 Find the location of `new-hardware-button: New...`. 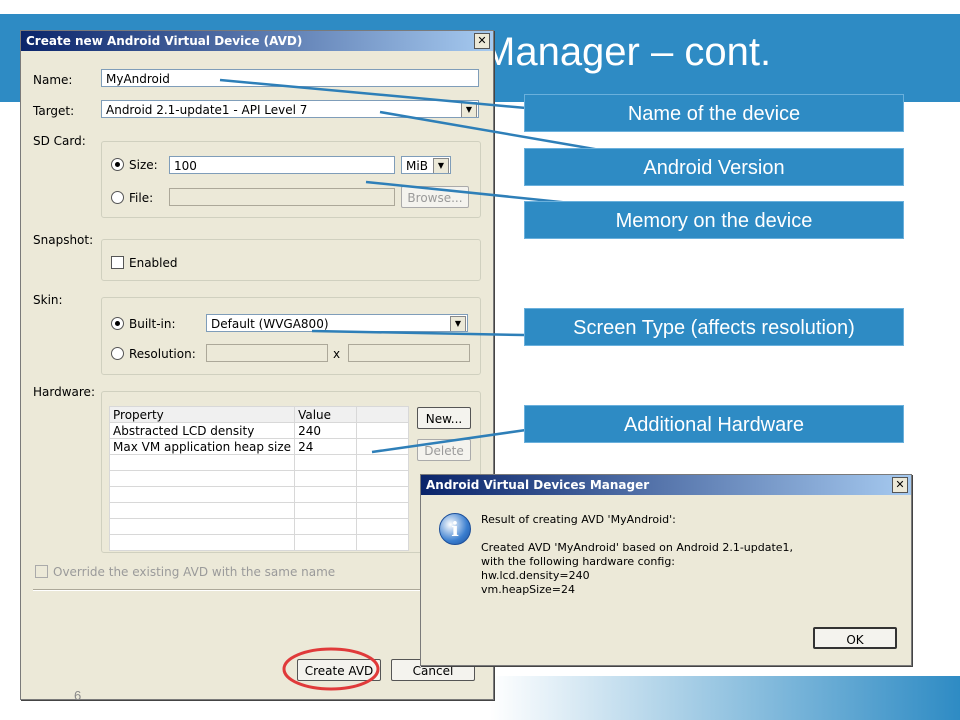

new-hardware-button: New... is located at coordinates (444, 418).